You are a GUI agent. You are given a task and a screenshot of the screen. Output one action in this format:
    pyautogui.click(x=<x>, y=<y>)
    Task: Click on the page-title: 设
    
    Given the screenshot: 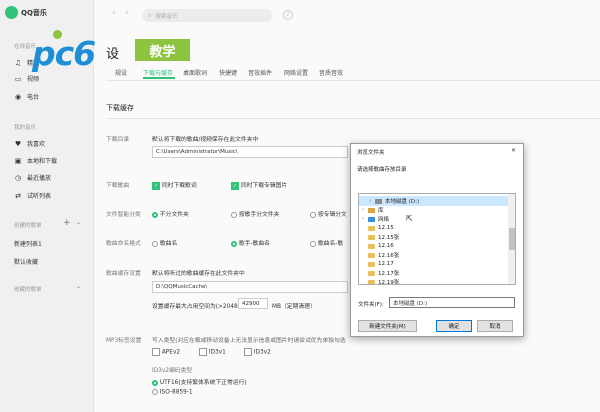 What is the action you would take?
    pyautogui.click(x=113, y=54)
    